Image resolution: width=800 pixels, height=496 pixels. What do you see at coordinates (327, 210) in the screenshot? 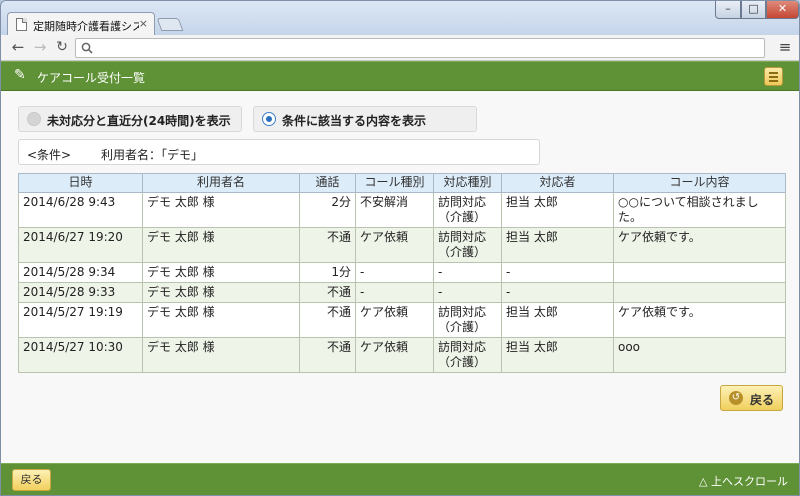
I see `cell-call: 2分` at bounding box center [327, 210].